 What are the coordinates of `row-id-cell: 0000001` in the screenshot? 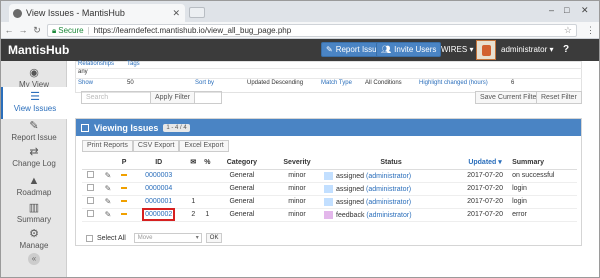 It's located at (158, 202).